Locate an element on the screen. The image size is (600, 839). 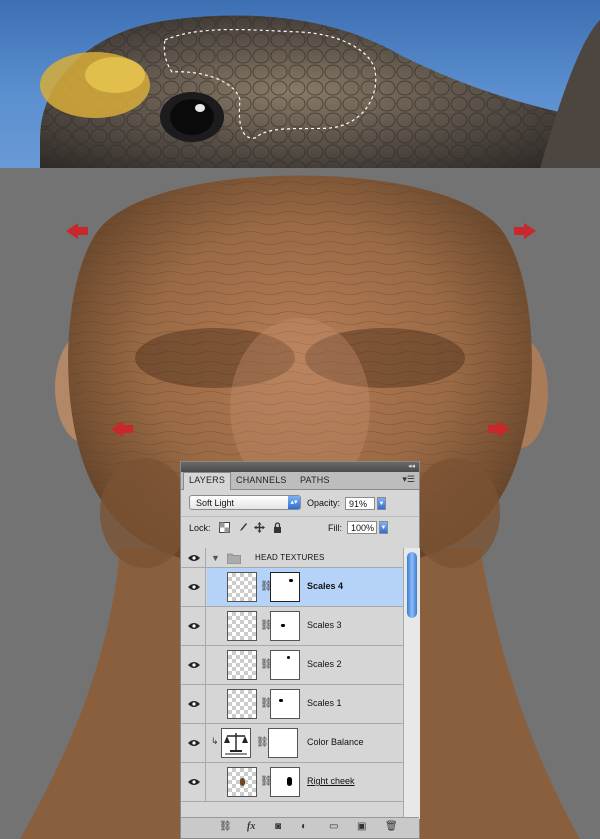
layer-body: ↳ ⛓ Color Balance is located at coordinates (305, 743).